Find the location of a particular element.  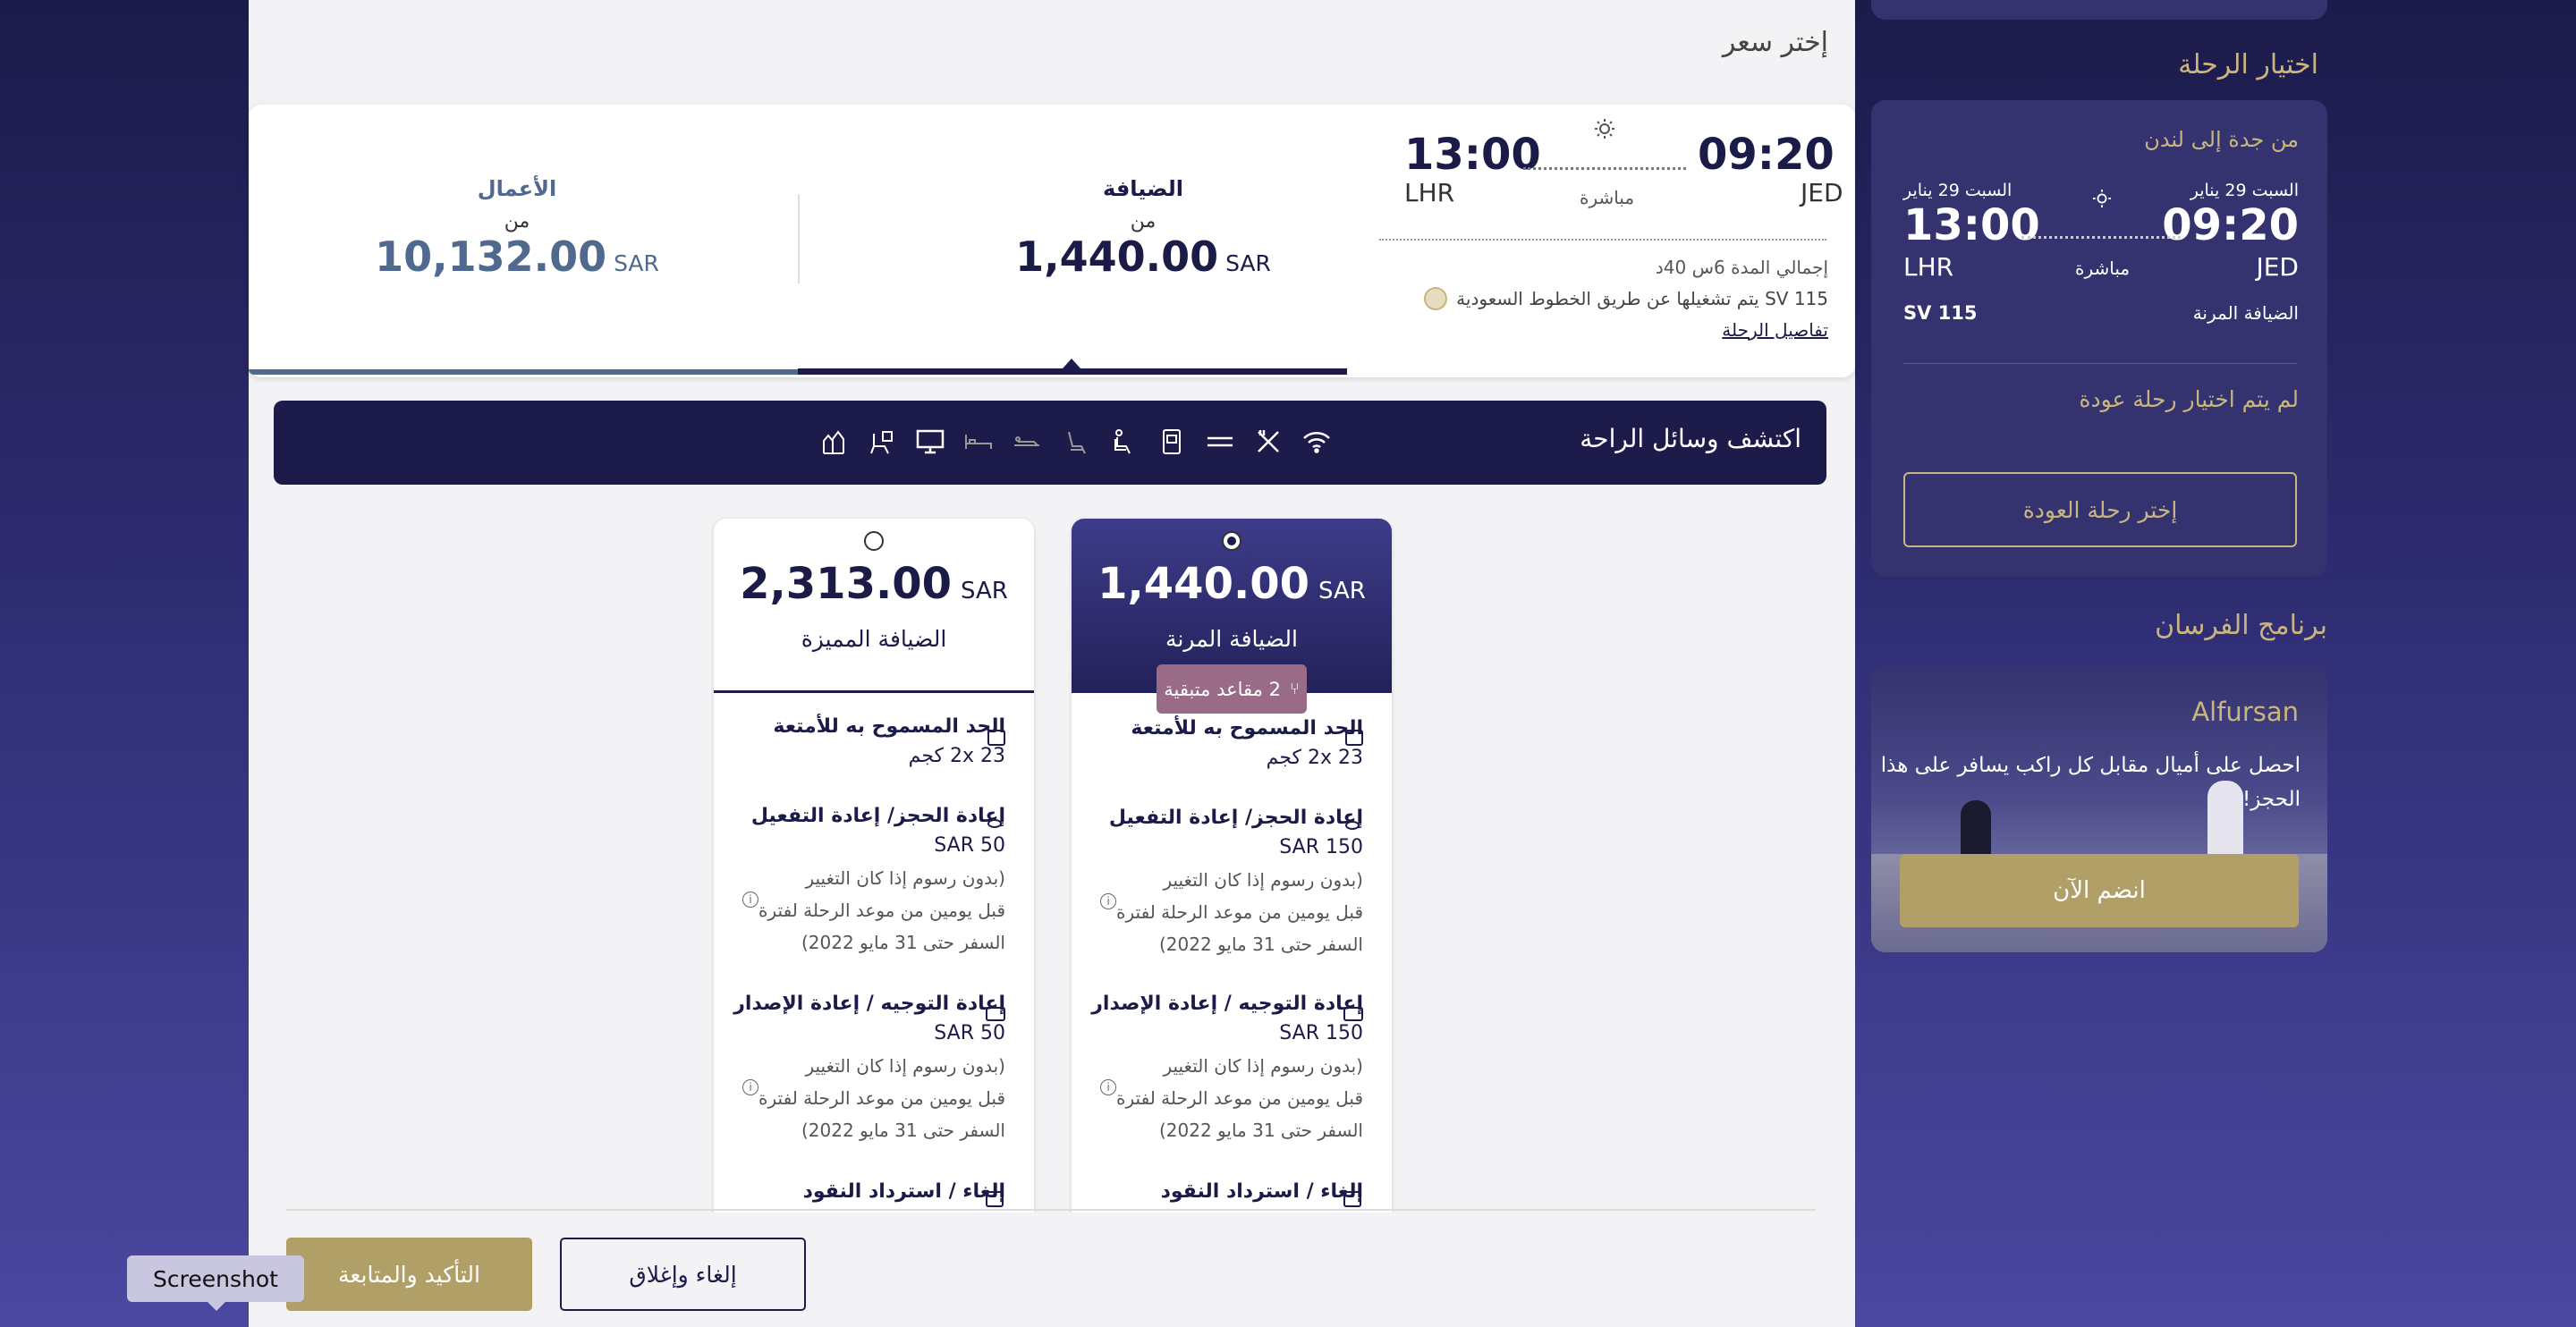

sun-icon is located at coordinates (1604, 129).